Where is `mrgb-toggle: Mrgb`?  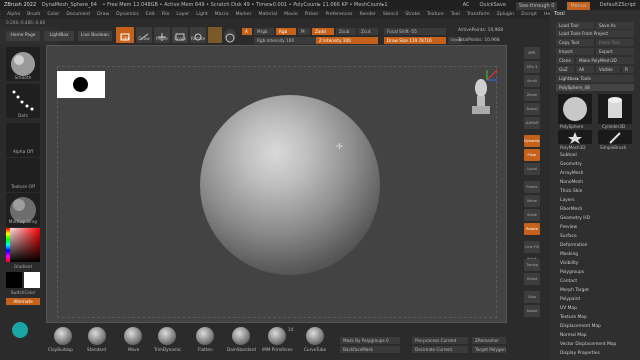 mrgb-toggle: Mrgb is located at coordinates (264, 31).